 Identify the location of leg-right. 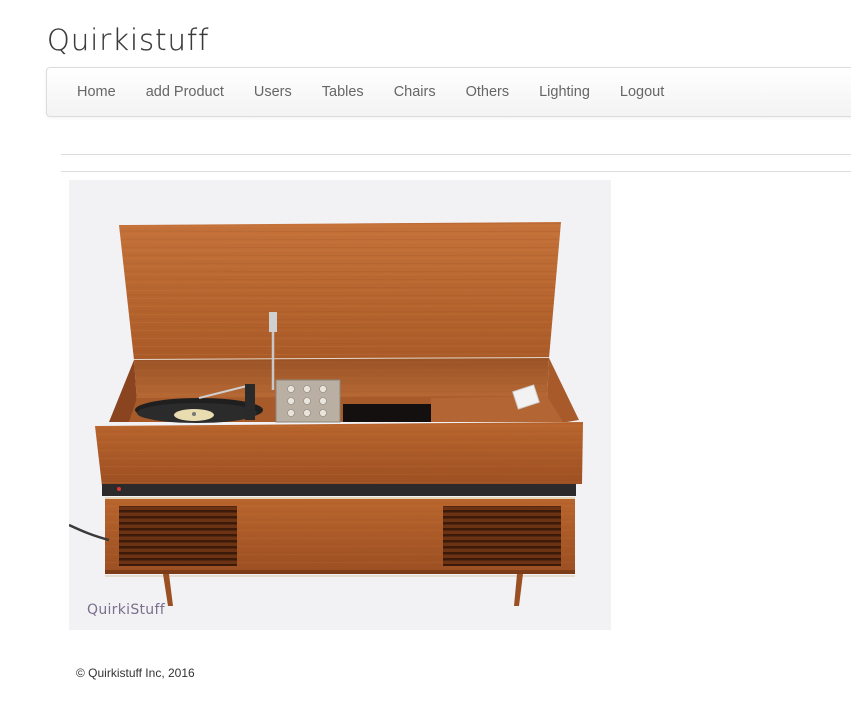
(518, 590).